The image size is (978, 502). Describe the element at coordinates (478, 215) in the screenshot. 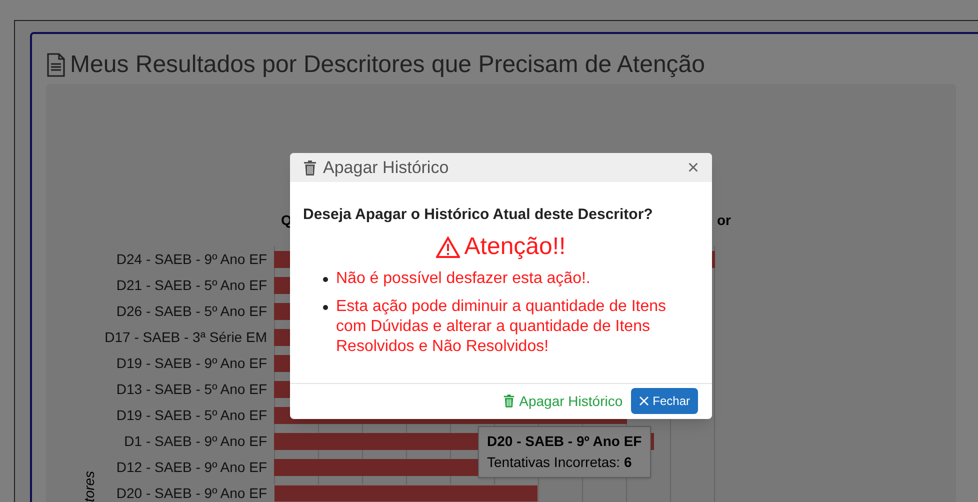

I see `modal-question: Deseja Apagar o Histórico Atual deste Descritor?` at that location.